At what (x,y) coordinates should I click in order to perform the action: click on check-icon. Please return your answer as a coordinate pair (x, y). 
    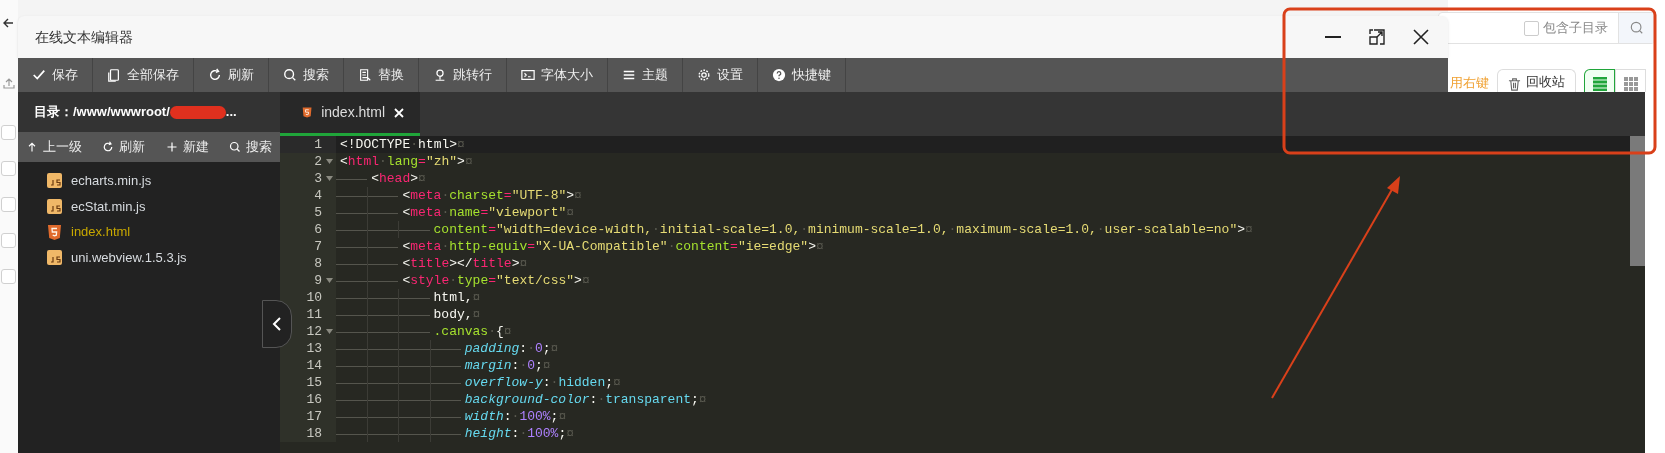
    Looking at the image, I should click on (39, 75).